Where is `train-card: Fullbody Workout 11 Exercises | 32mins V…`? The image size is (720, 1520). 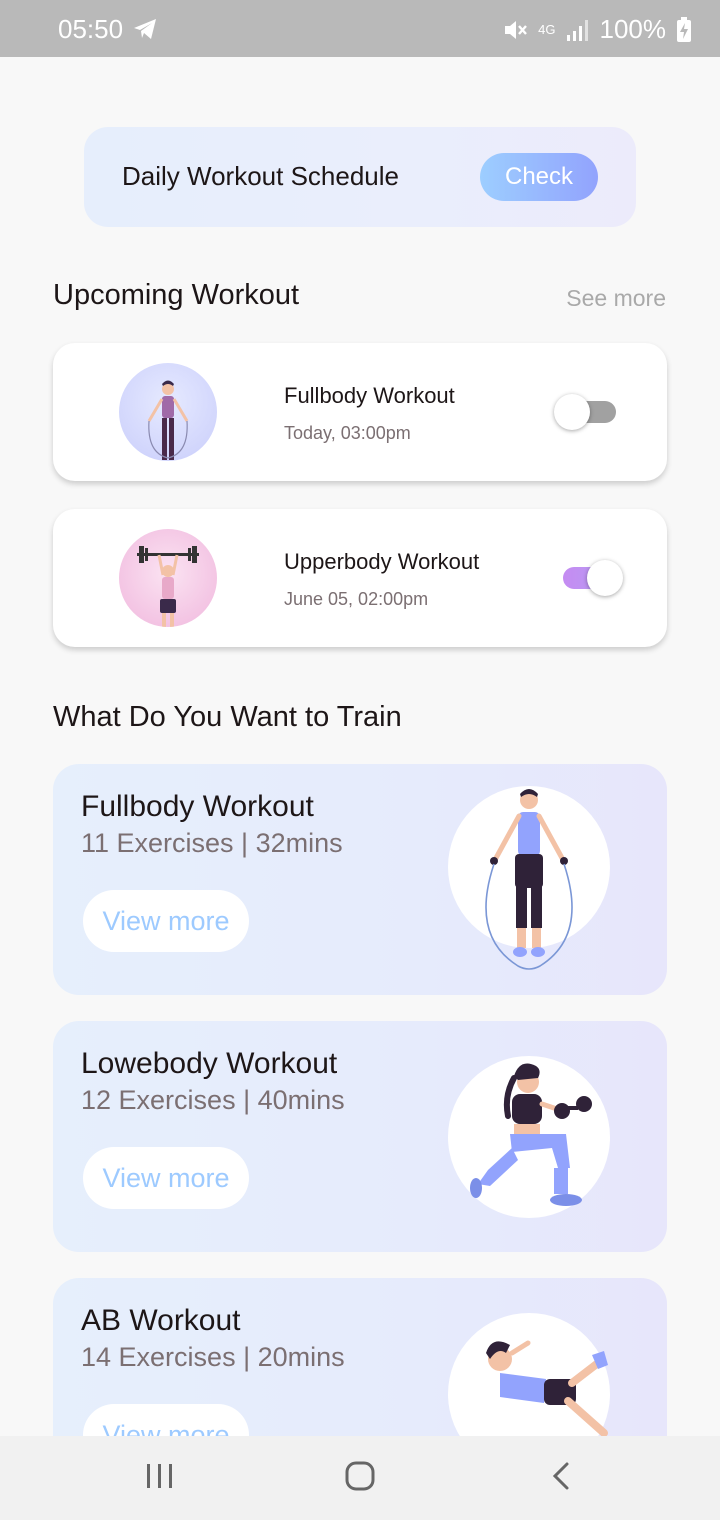 train-card: Fullbody Workout 11 Exercises | 32mins V… is located at coordinates (360, 879).